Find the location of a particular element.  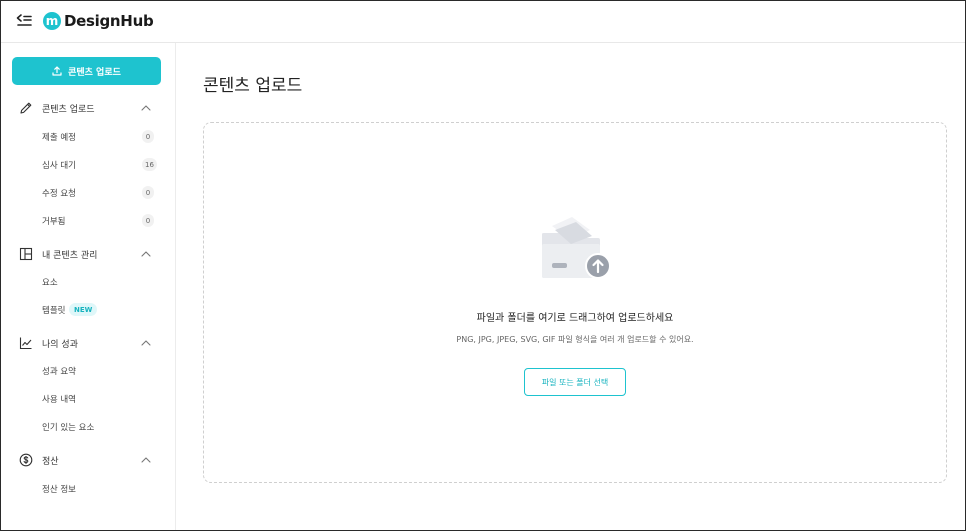

upload-icon is located at coordinates (57, 71).